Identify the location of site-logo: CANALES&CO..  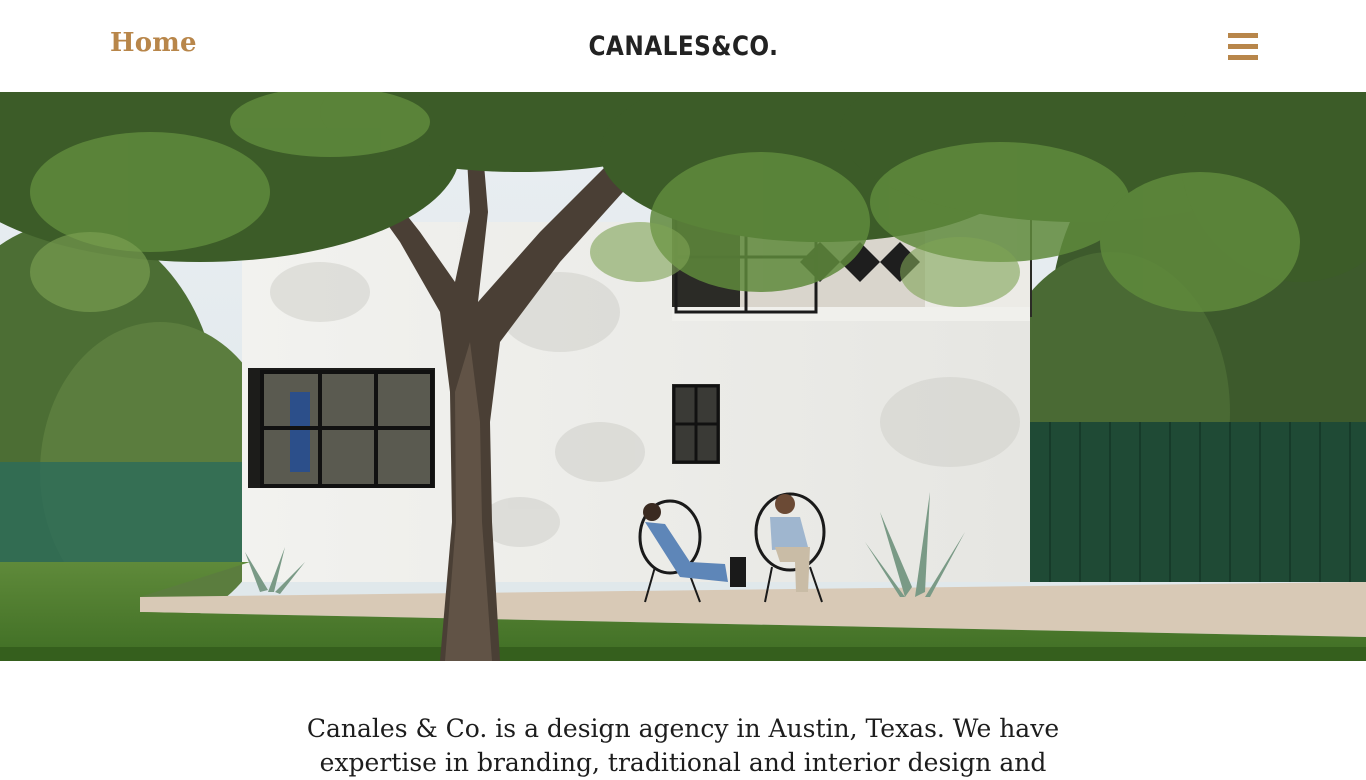
(682, 46).